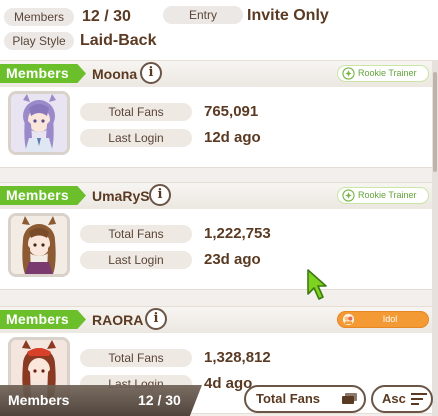 This screenshot has width=438, height=416. I want to click on total-fans-value: 765,091, so click(231, 111).